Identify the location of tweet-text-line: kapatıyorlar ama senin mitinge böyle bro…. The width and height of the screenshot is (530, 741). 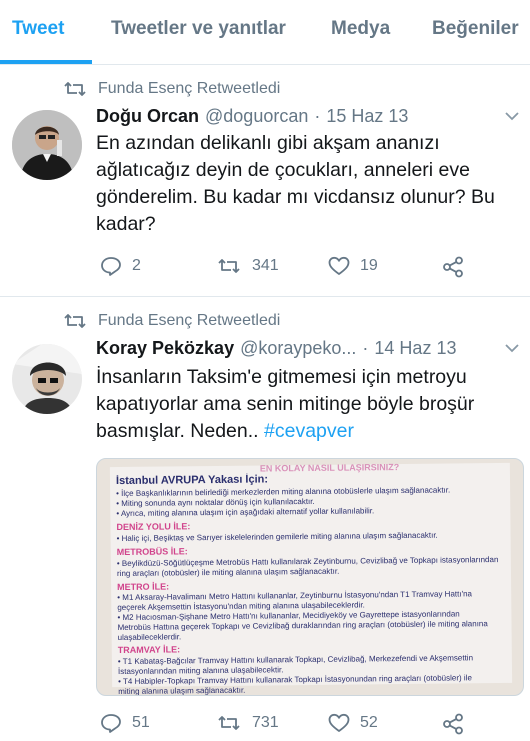
(285, 404).